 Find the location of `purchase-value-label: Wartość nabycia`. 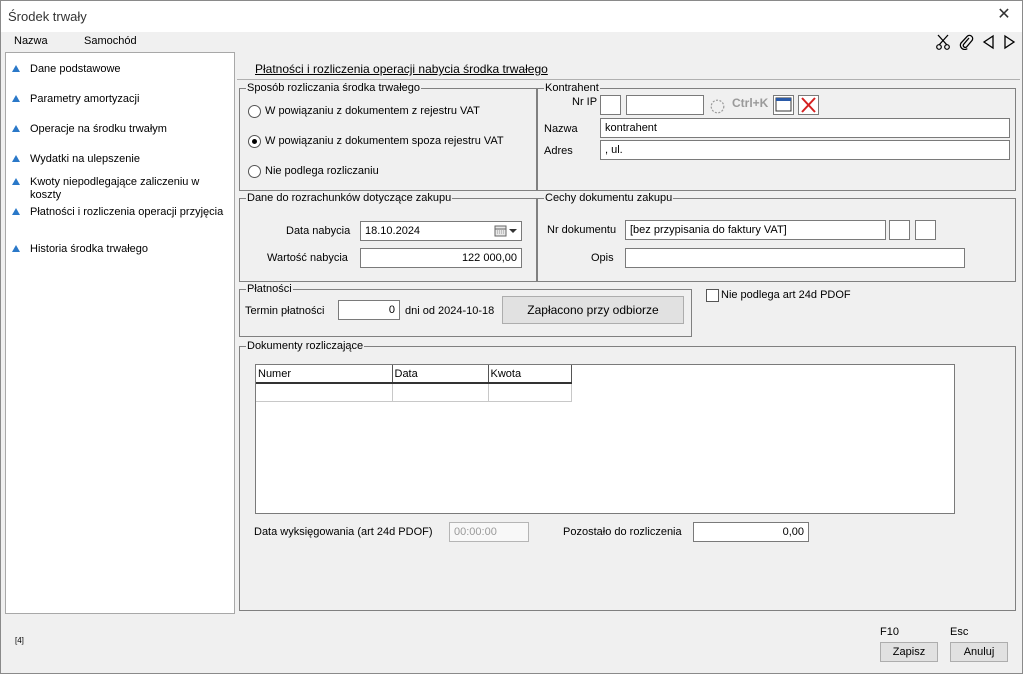

purchase-value-label: Wartość nabycia is located at coordinates (307, 258).